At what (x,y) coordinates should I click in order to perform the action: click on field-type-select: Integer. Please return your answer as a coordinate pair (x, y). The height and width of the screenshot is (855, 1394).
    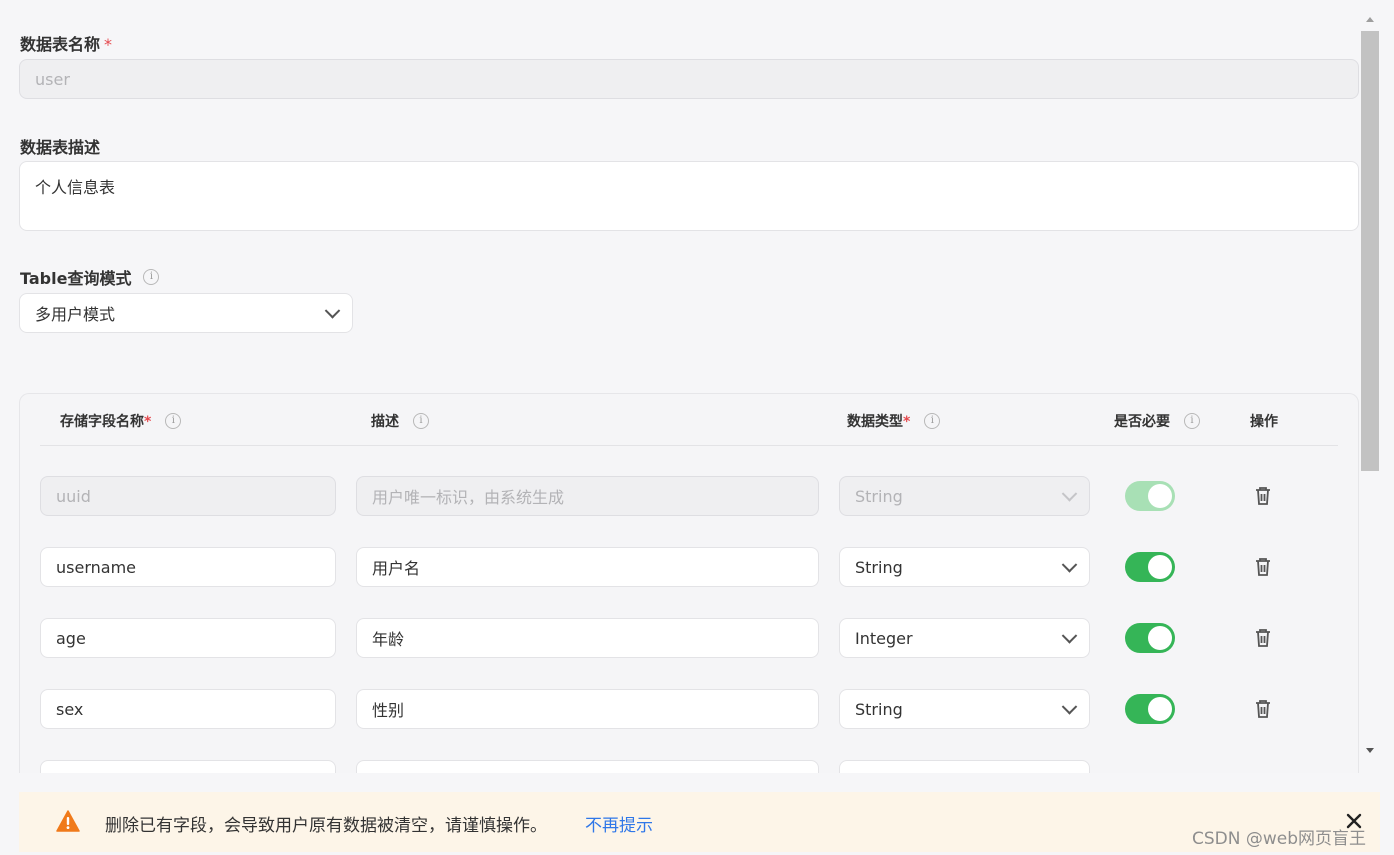
    Looking at the image, I should click on (964, 638).